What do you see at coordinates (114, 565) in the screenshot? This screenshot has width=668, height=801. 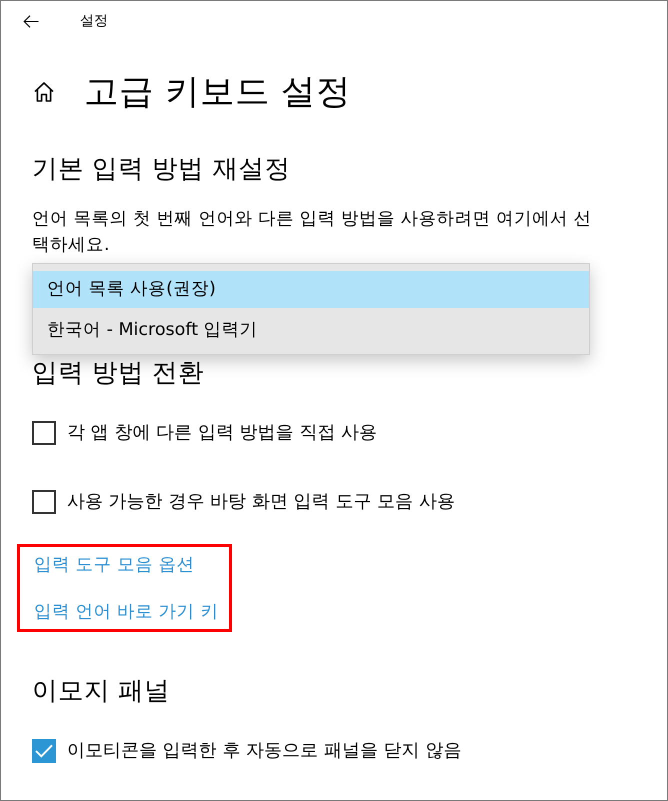 I see `settings-link: 입력 도구 모음 옵션` at bounding box center [114, 565].